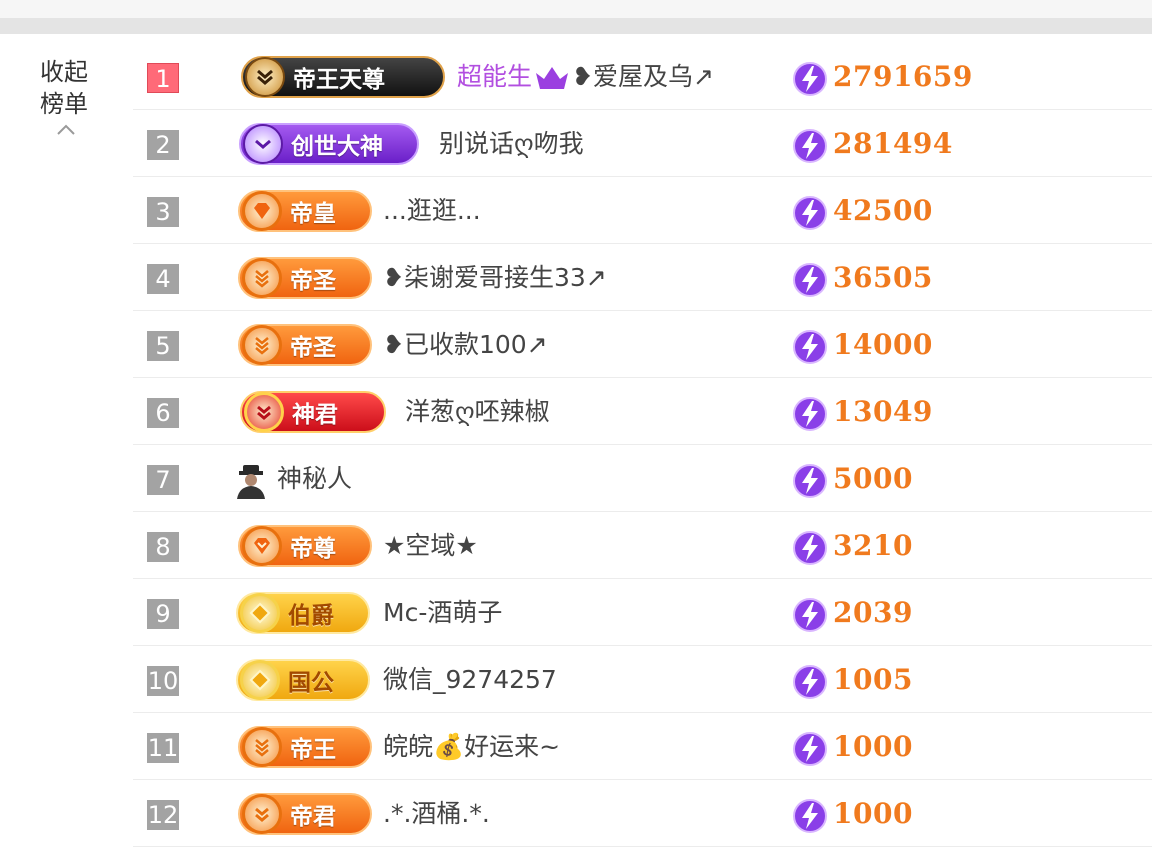 This screenshot has height=851, width=1152. Describe the element at coordinates (163, 480) in the screenshot. I see `rank-number: 7` at that location.